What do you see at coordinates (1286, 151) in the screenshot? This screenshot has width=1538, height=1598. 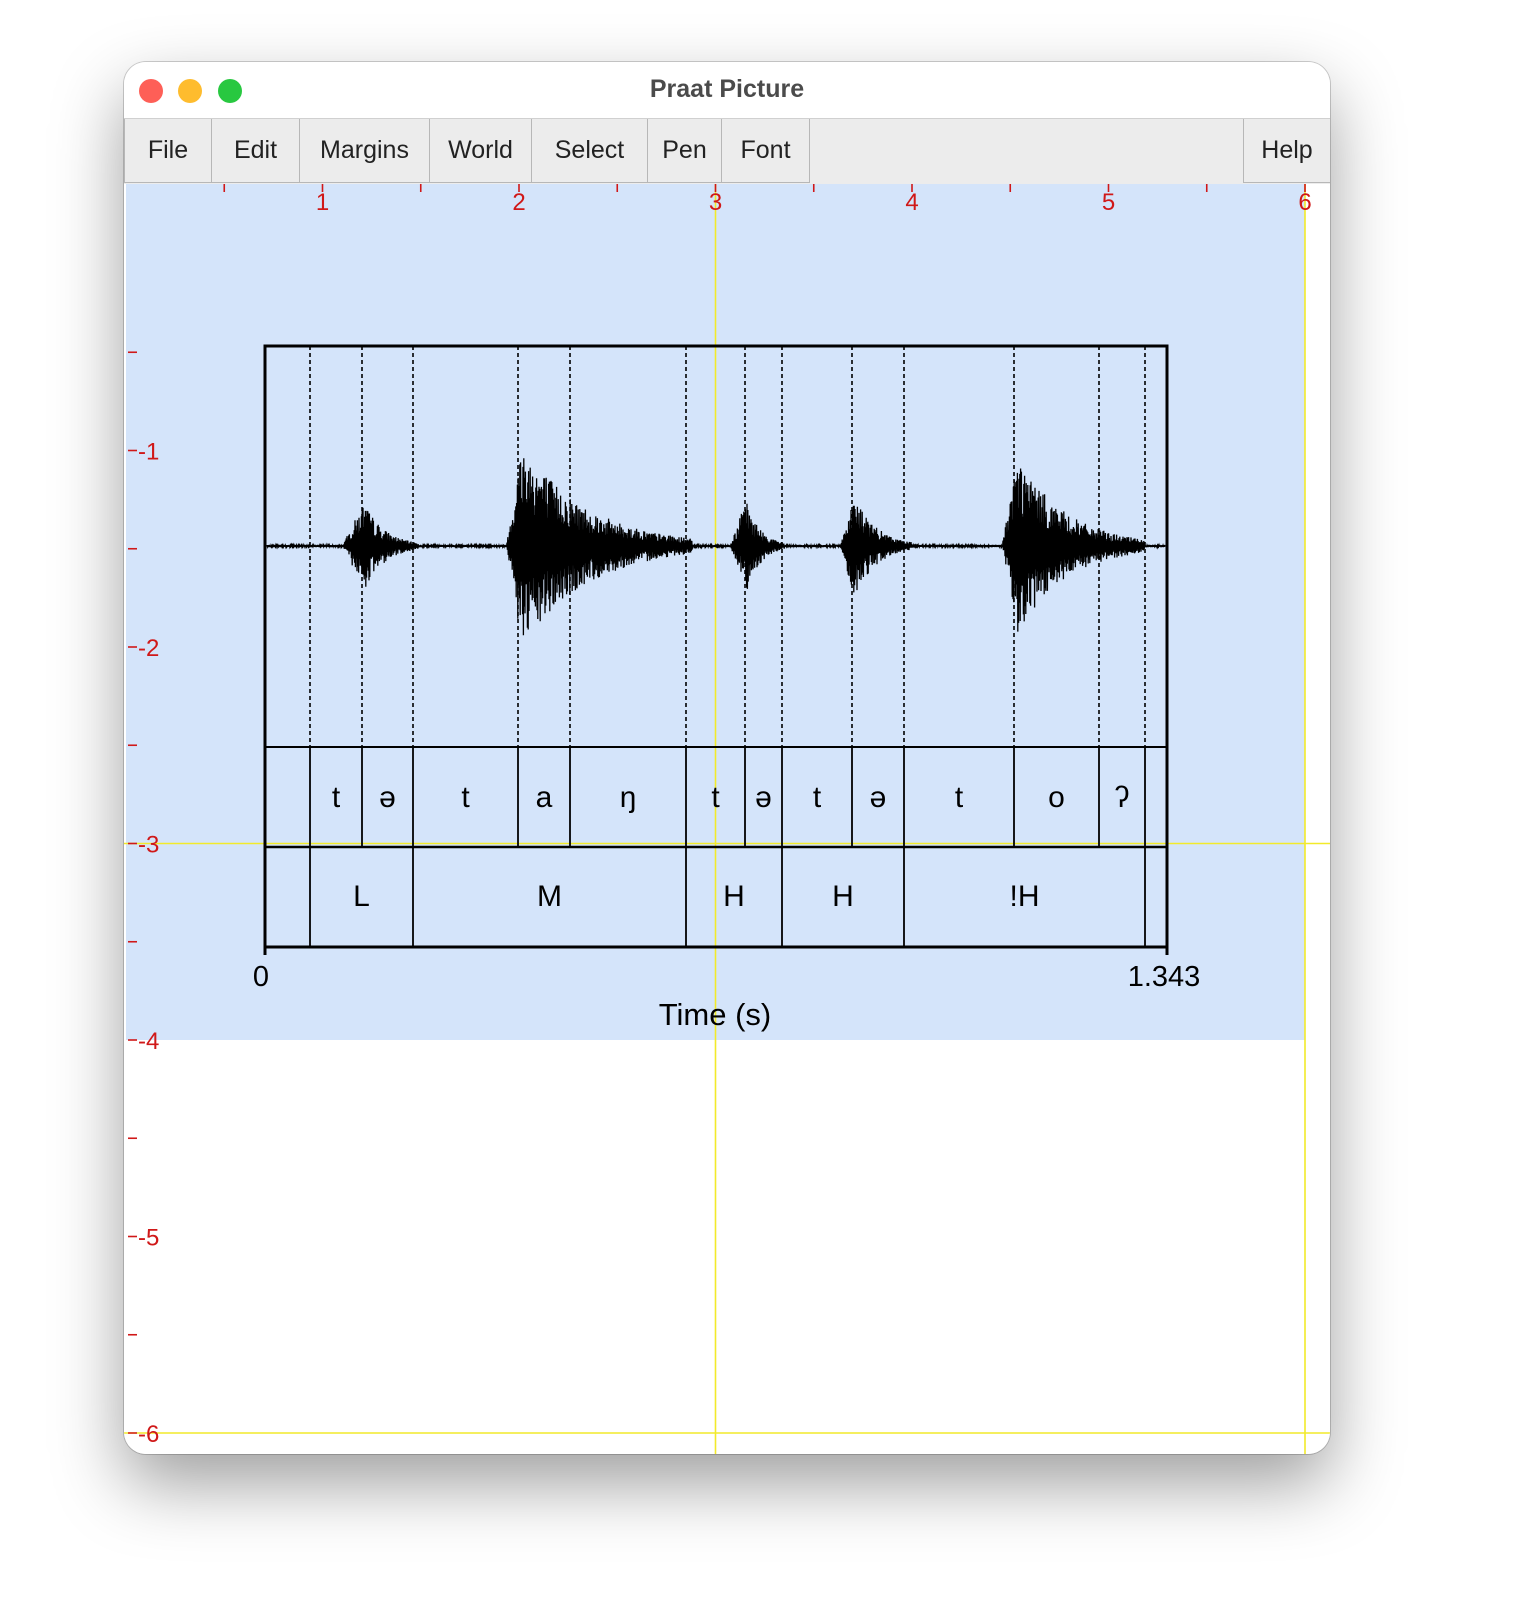 I see `menu-help: Help` at bounding box center [1286, 151].